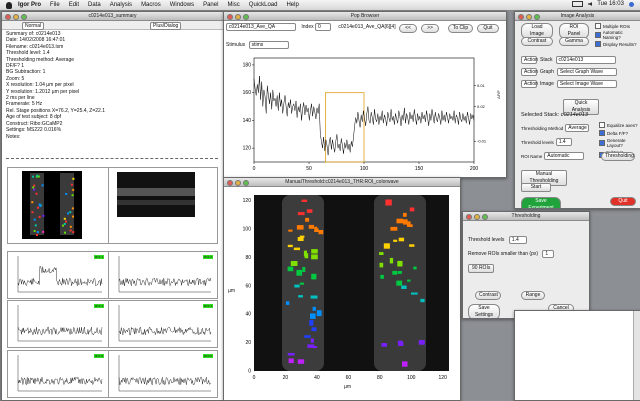 The width and height of the screenshot is (640, 401). I want to click on pop-browser-title-bar: Pop Browser, so click(365, 16).